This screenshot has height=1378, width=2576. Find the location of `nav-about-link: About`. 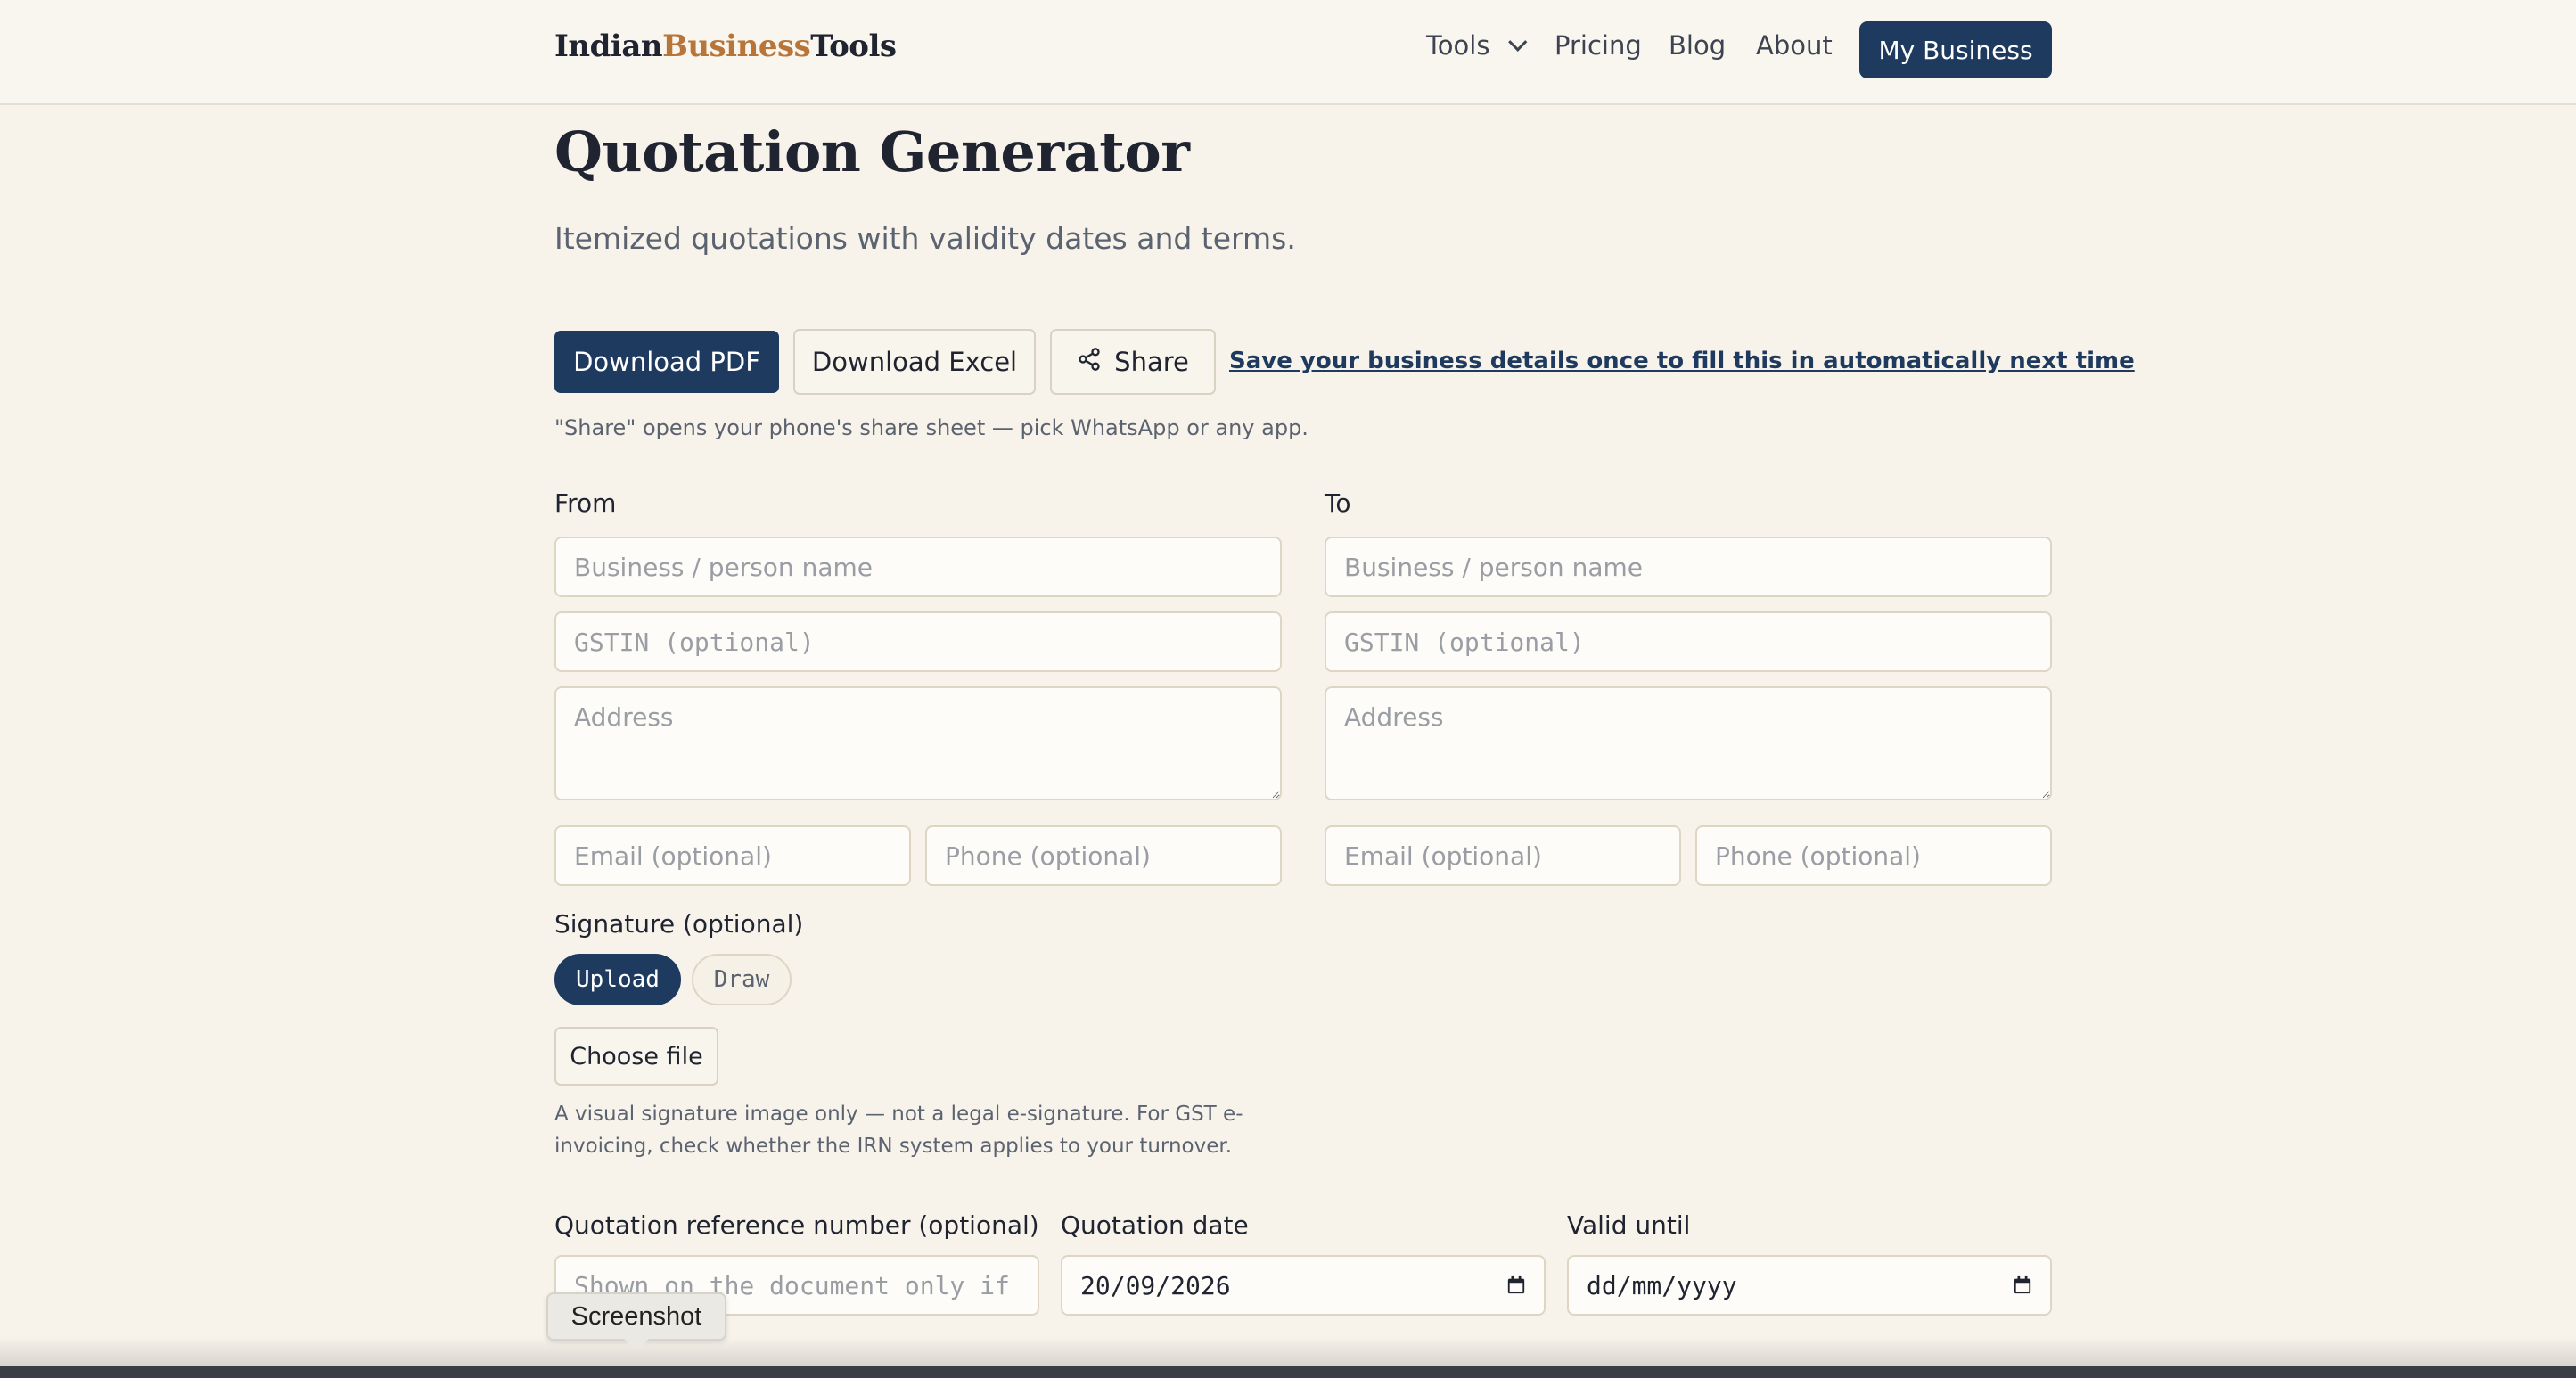

nav-about-link: About is located at coordinates (1794, 45).